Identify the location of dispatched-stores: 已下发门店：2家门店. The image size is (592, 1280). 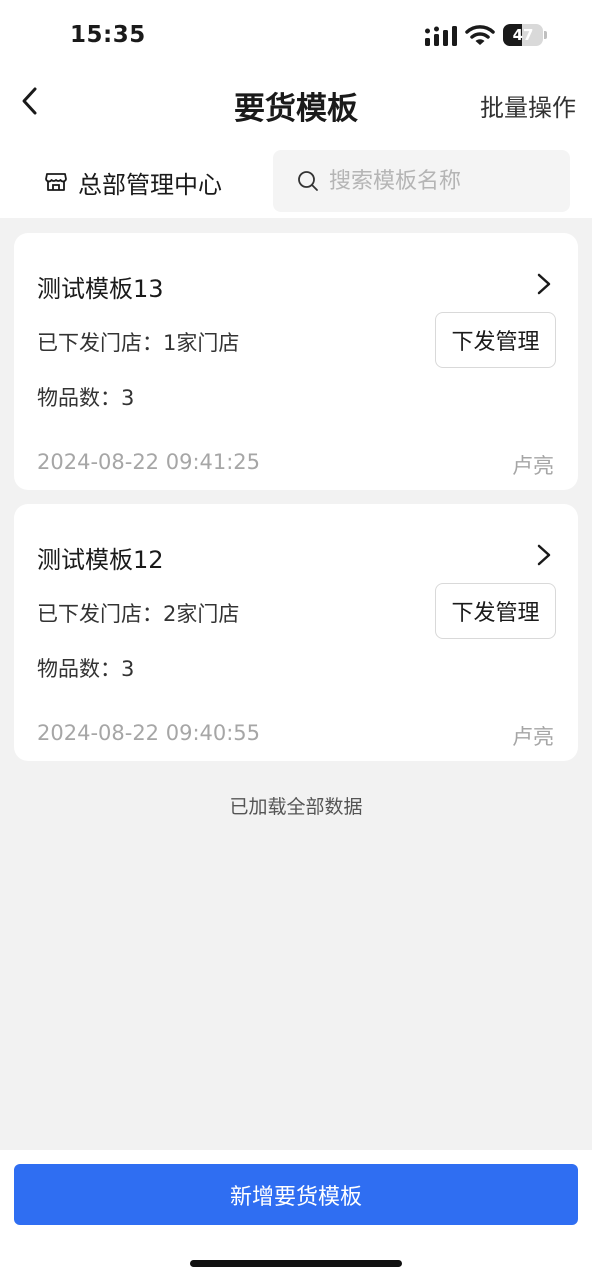
(138, 614).